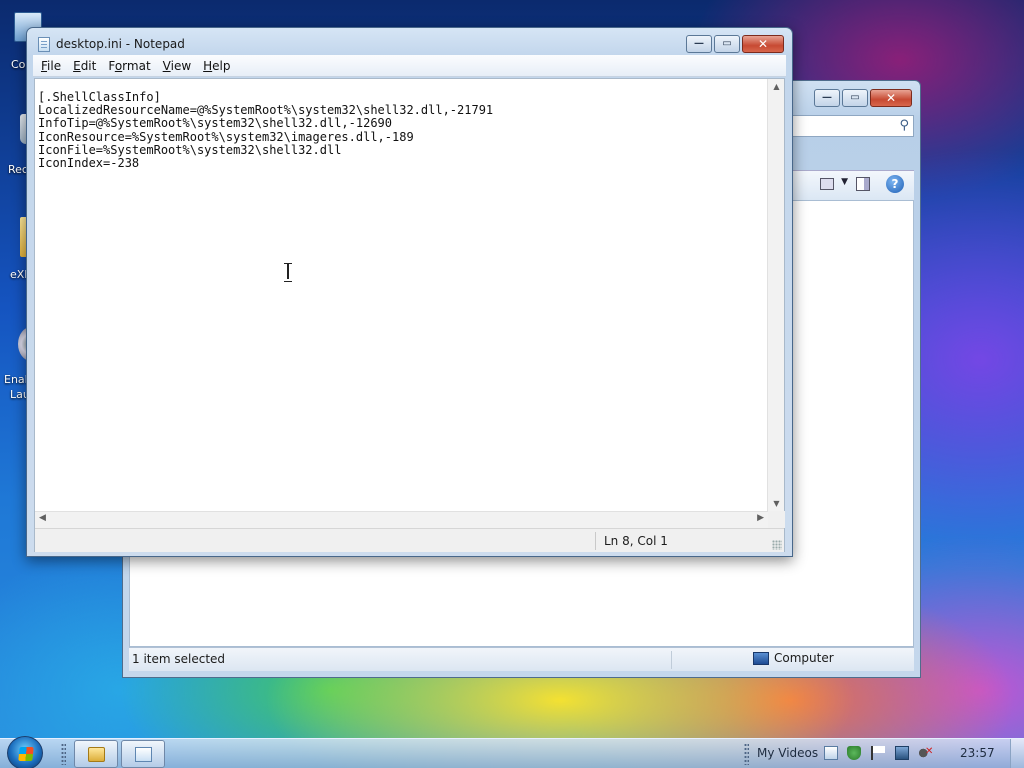 This screenshot has width=1024, height=768. I want to click on volume-muted-icon, so click(926, 753).